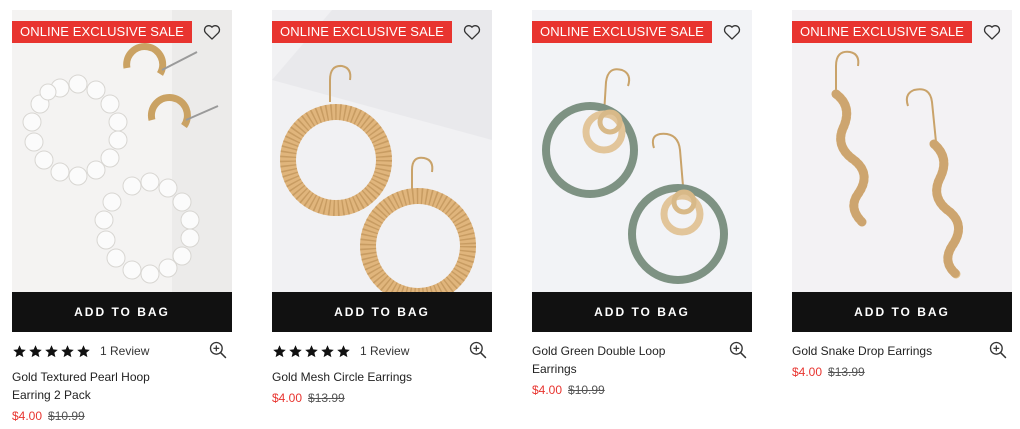 The width and height of the screenshot is (1020, 429). Describe the element at coordinates (874, 351) in the screenshot. I see `product-title-link: Gold Snake Drop Earrings` at that location.